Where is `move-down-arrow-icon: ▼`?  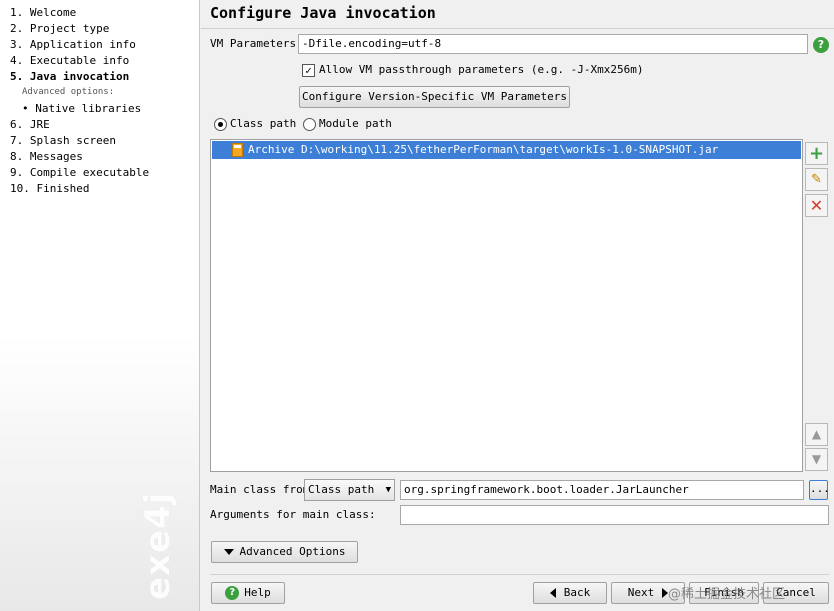 move-down-arrow-icon: ▼ is located at coordinates (816, 459).